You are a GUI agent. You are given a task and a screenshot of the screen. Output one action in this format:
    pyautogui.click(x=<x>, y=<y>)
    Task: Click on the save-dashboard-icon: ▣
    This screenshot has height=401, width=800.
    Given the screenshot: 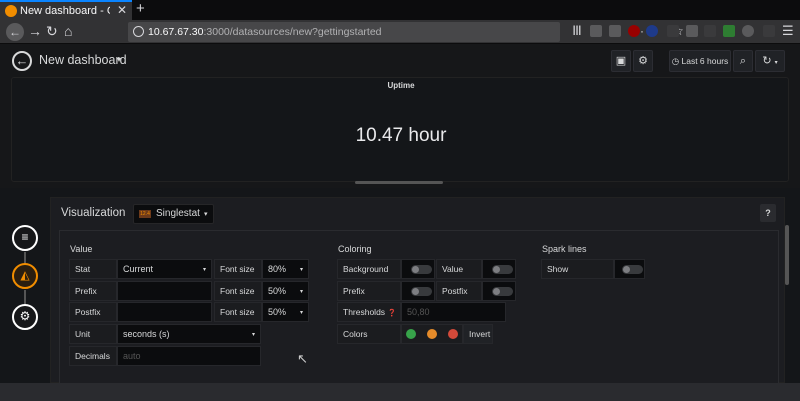 What is the action you would take?
    pyautogui.click(x=621, y=61)
    